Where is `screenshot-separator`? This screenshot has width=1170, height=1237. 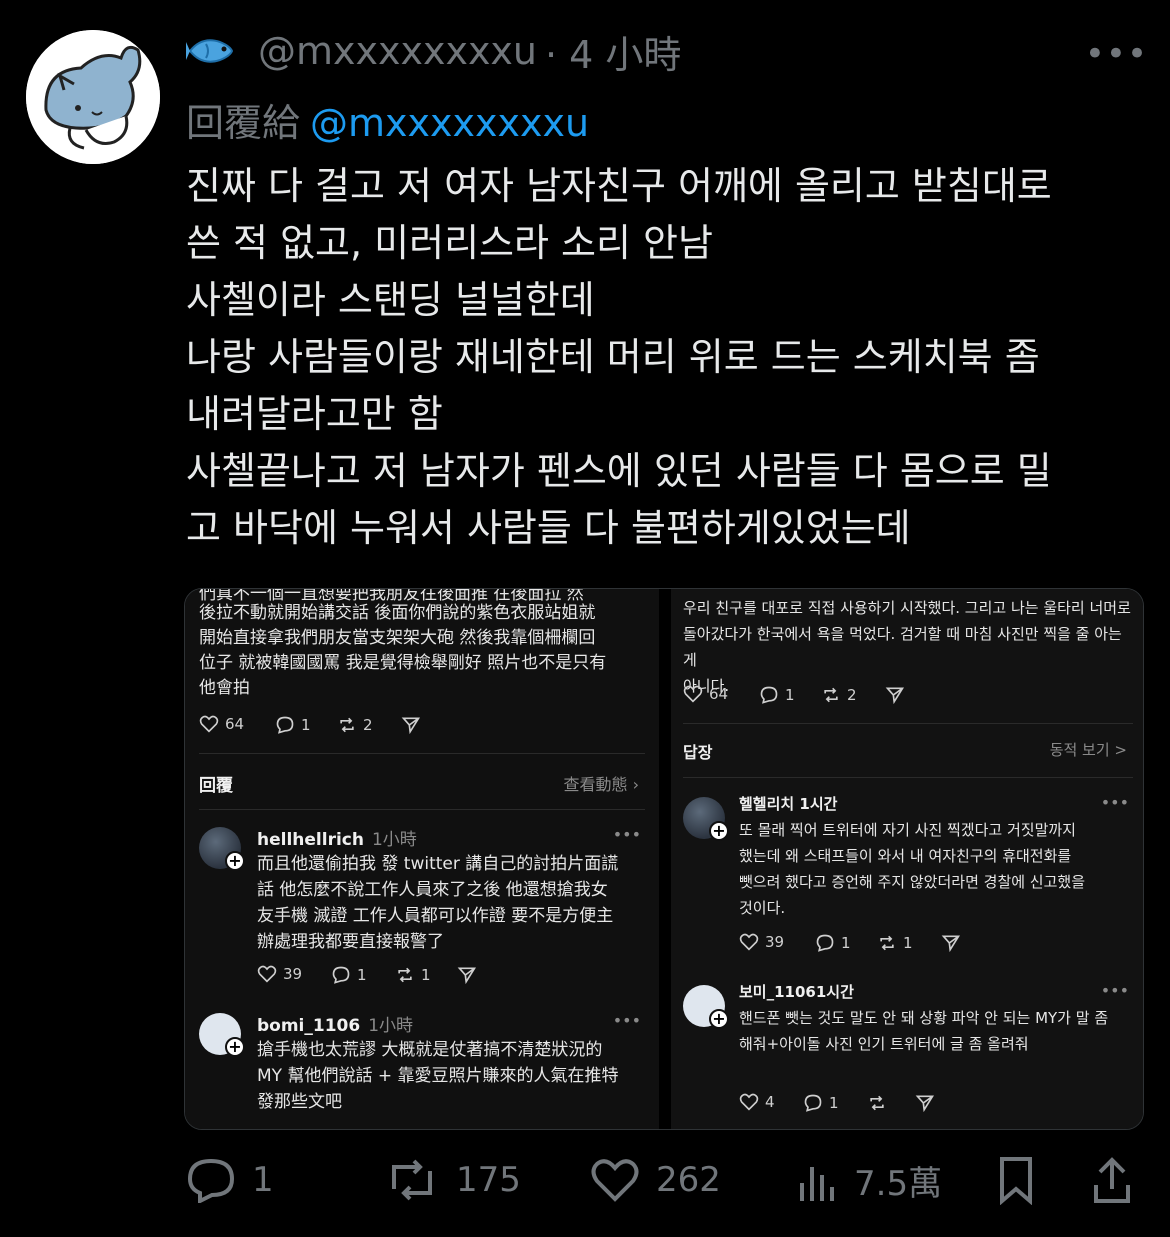
screenshot-separator is located at coordinates (665, 859).